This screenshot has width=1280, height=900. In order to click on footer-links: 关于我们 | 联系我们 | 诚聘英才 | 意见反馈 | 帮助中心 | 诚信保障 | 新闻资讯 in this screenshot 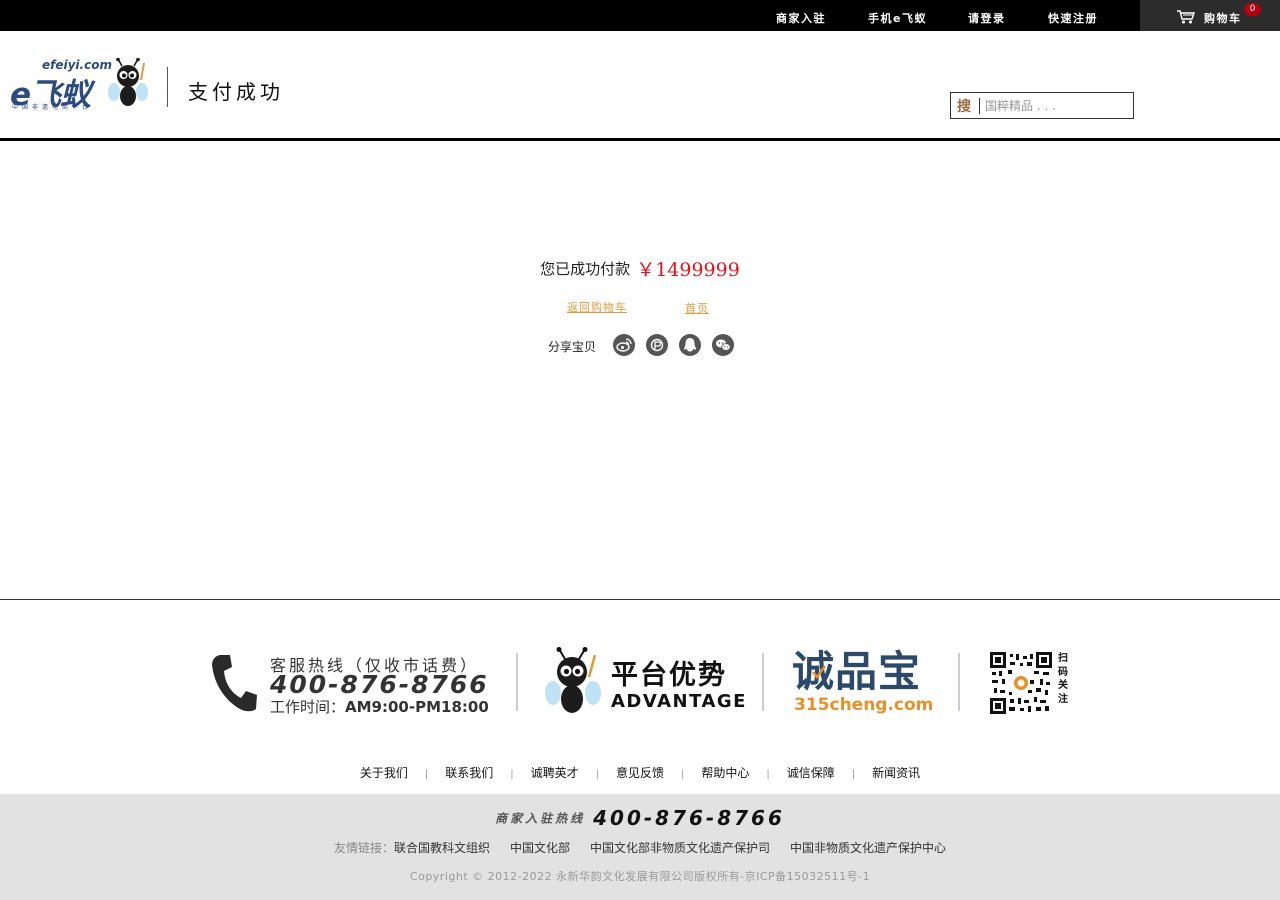, I will do `click(640, 772)`.